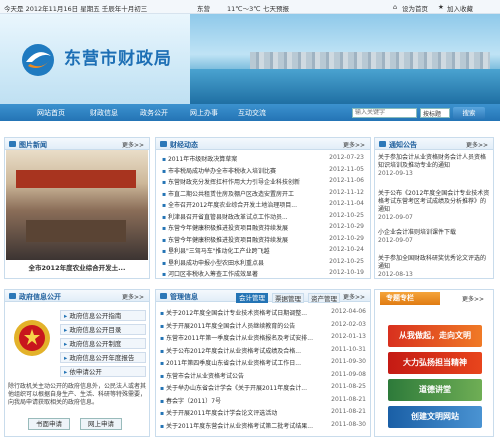  Describe the element at coordinates (384, 113) in the screenshot. I see `search-input` at that location.